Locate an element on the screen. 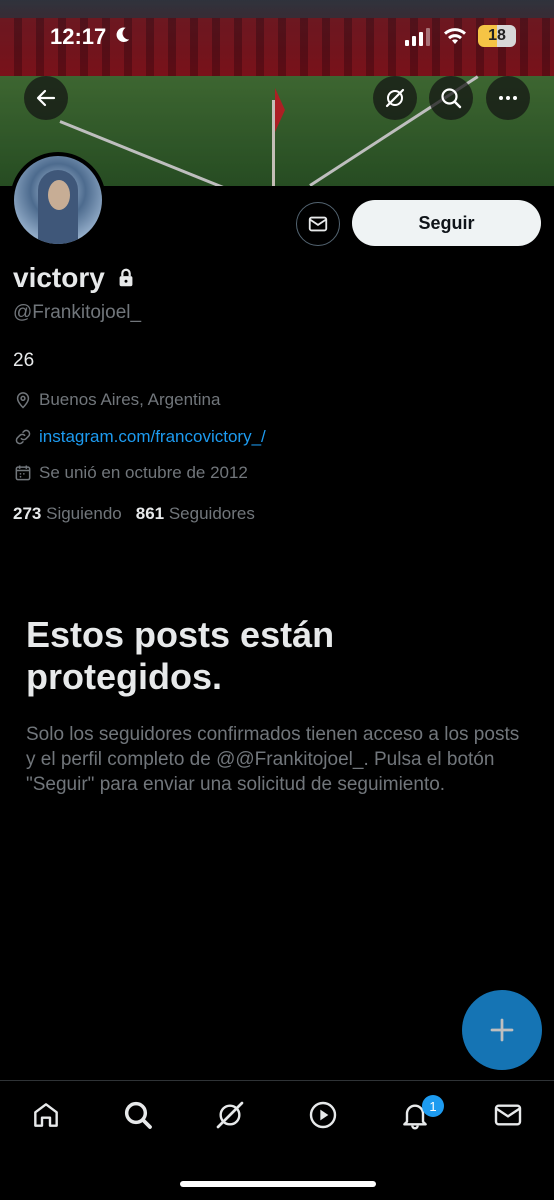 This screenshot has height=1200, width=554. status-time: 12:17 is located at coordinates (78, 36).